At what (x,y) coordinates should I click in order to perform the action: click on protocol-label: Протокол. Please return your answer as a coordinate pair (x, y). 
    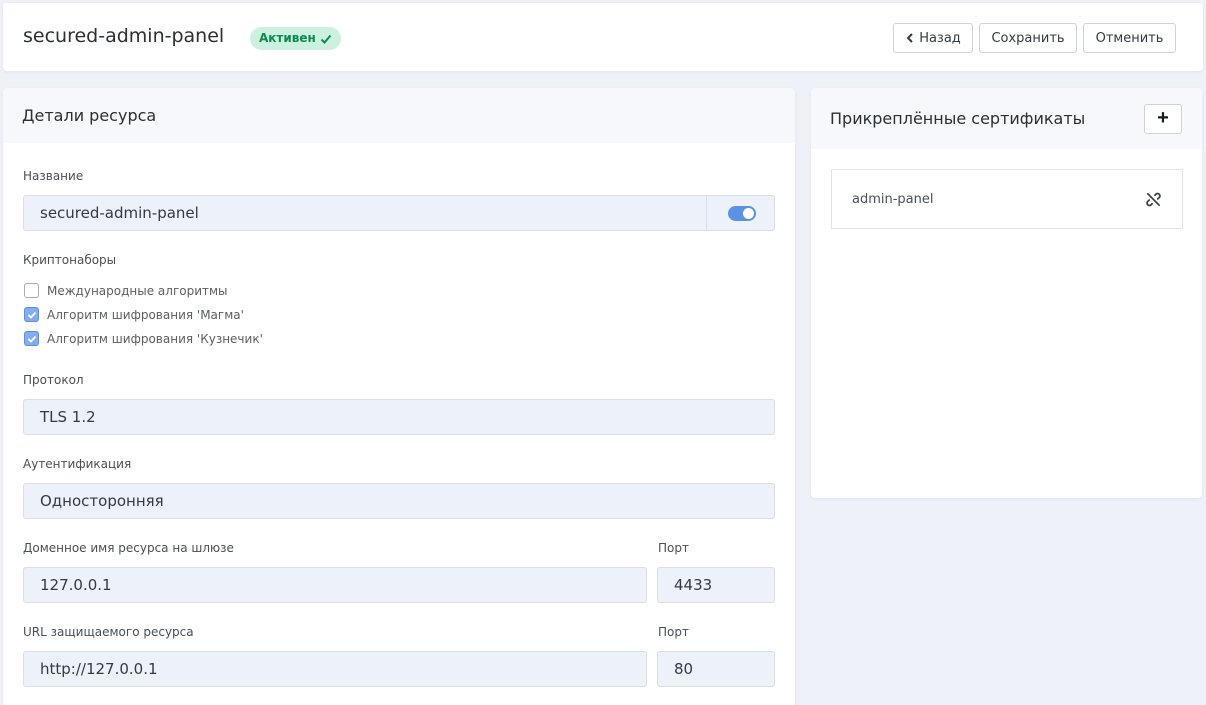
    Looking at the image, I should click on (53, 380).